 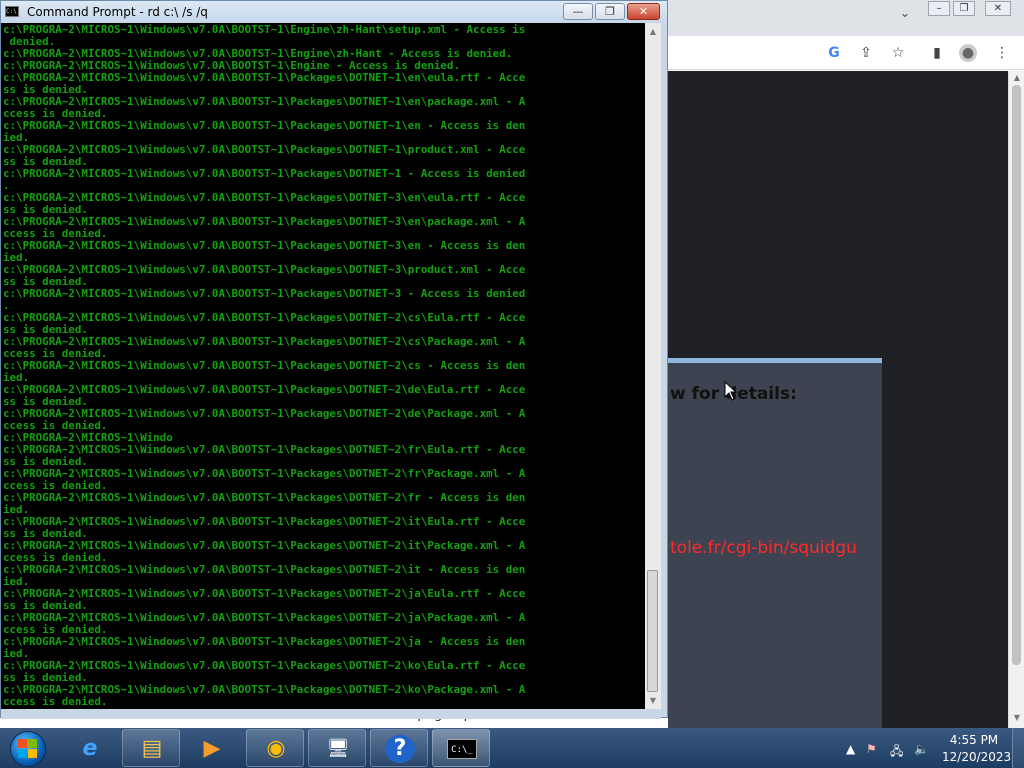 What do you see at coordinates (653, 700) in the screenshot?
I see `cmd-scroll-down-icon: ▼` at bounding box center [653, 700].